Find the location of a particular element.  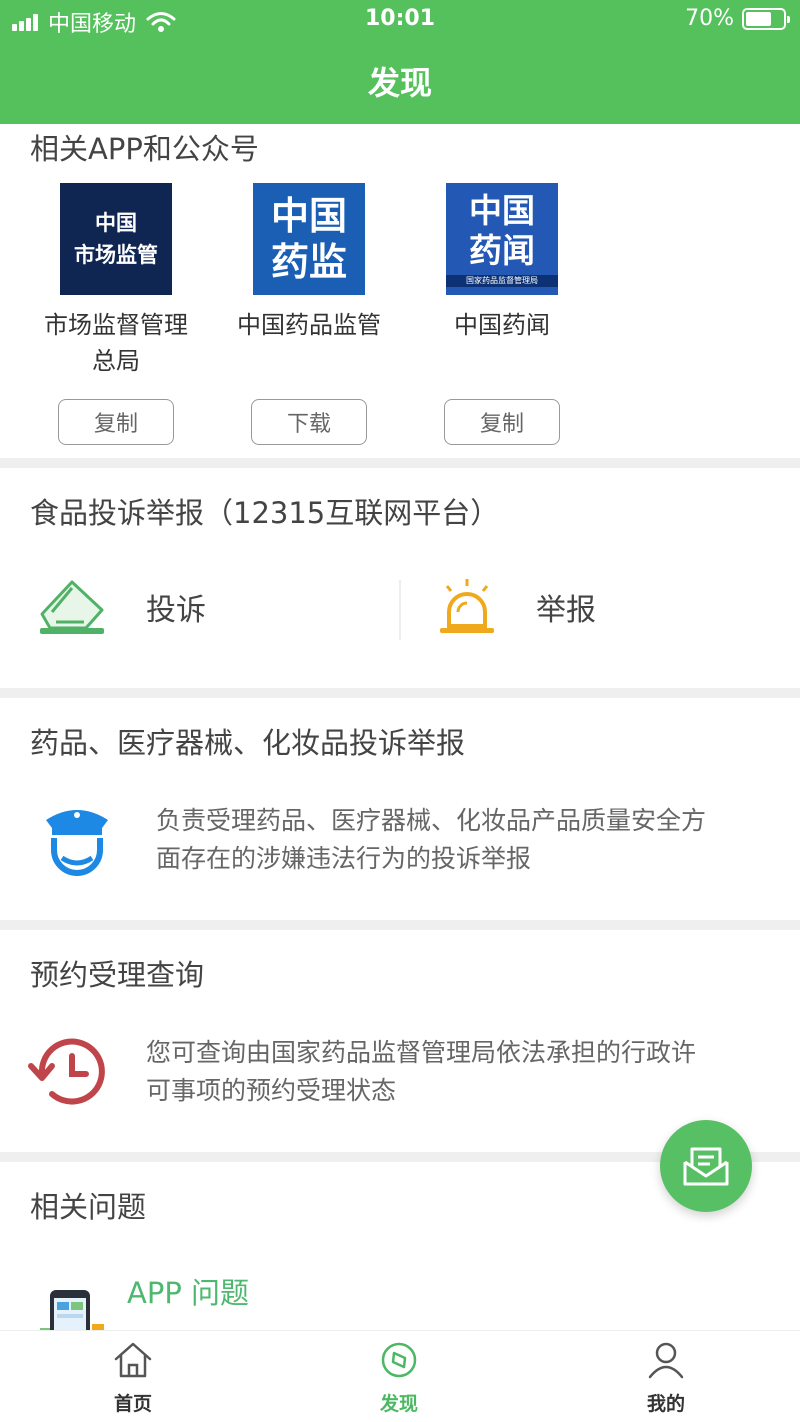

police-icon is located at coordinates (77, 843).